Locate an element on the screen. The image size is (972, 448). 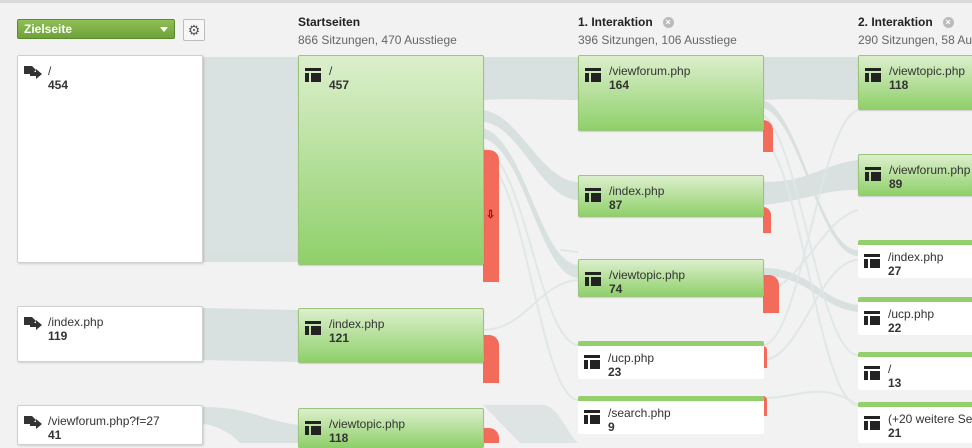
gear-icon: ⚙ is located at coordinates (194, 30).